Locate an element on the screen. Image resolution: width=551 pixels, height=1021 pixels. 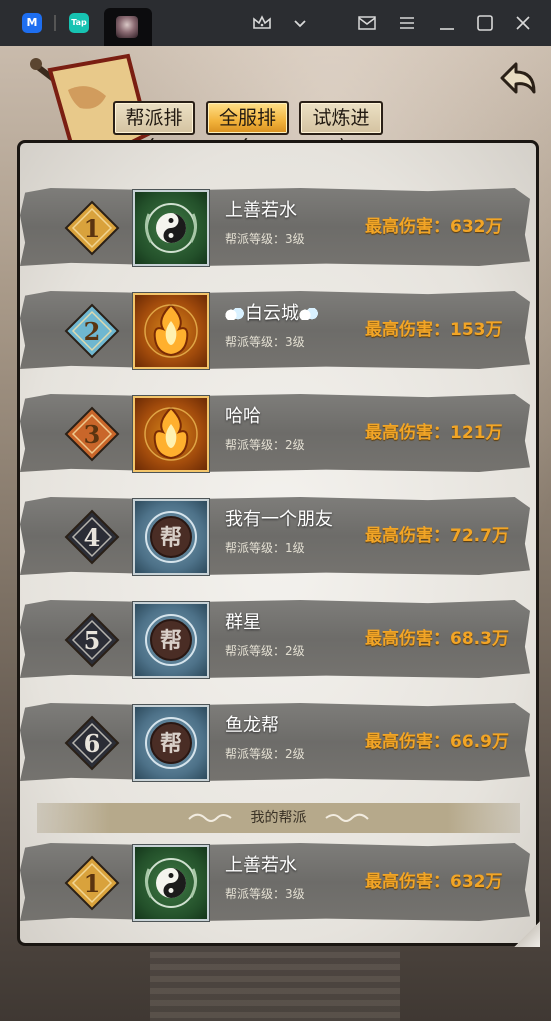
tab-guild-ranking: 帮派排名 is located at coordinates (154, 130).